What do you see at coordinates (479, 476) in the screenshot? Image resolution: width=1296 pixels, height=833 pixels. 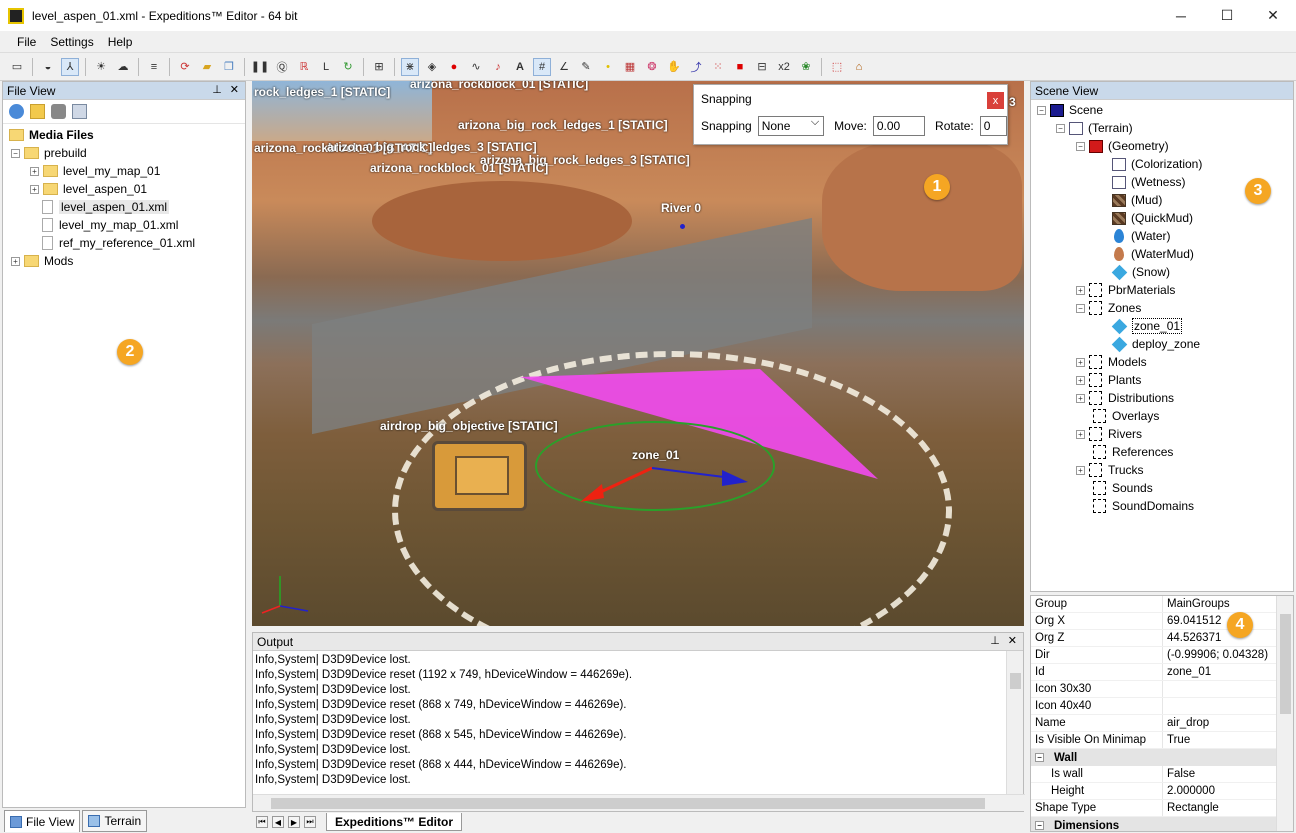 I see `airdrop-crate` at bounding box center [479, 476].